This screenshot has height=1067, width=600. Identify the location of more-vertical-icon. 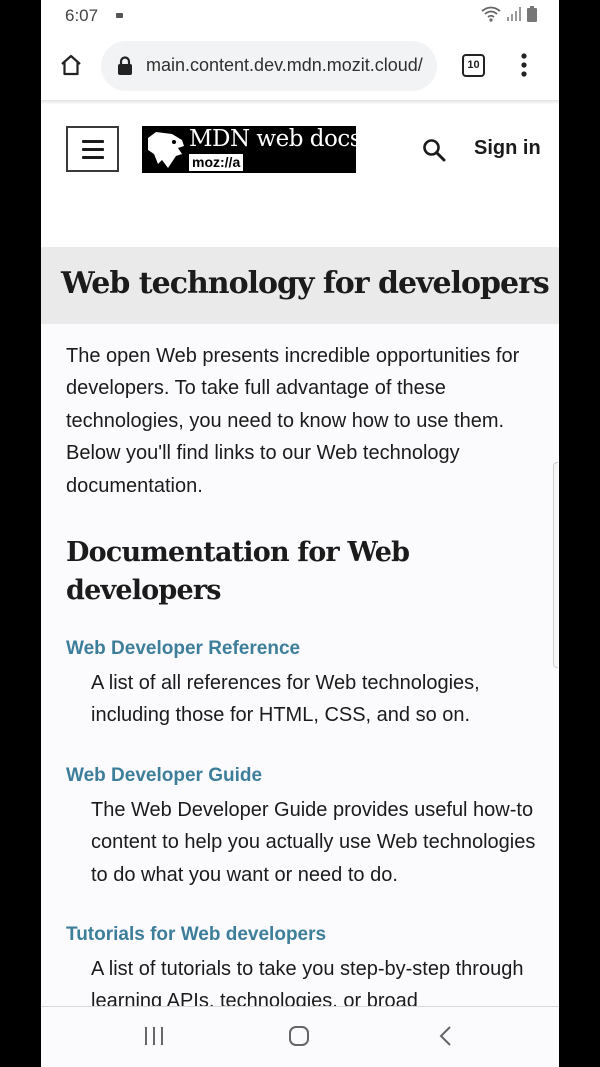
(524, 65).